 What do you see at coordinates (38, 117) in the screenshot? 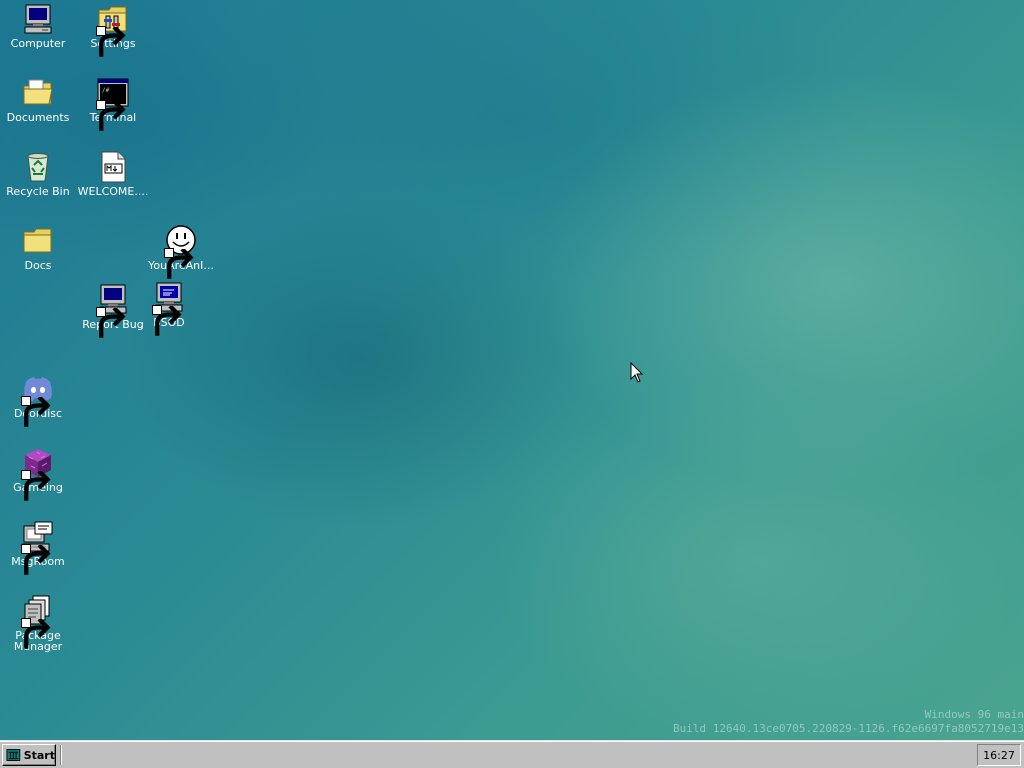
I see `desktop-icon-label: Documents` at bounding box center [38, 117].